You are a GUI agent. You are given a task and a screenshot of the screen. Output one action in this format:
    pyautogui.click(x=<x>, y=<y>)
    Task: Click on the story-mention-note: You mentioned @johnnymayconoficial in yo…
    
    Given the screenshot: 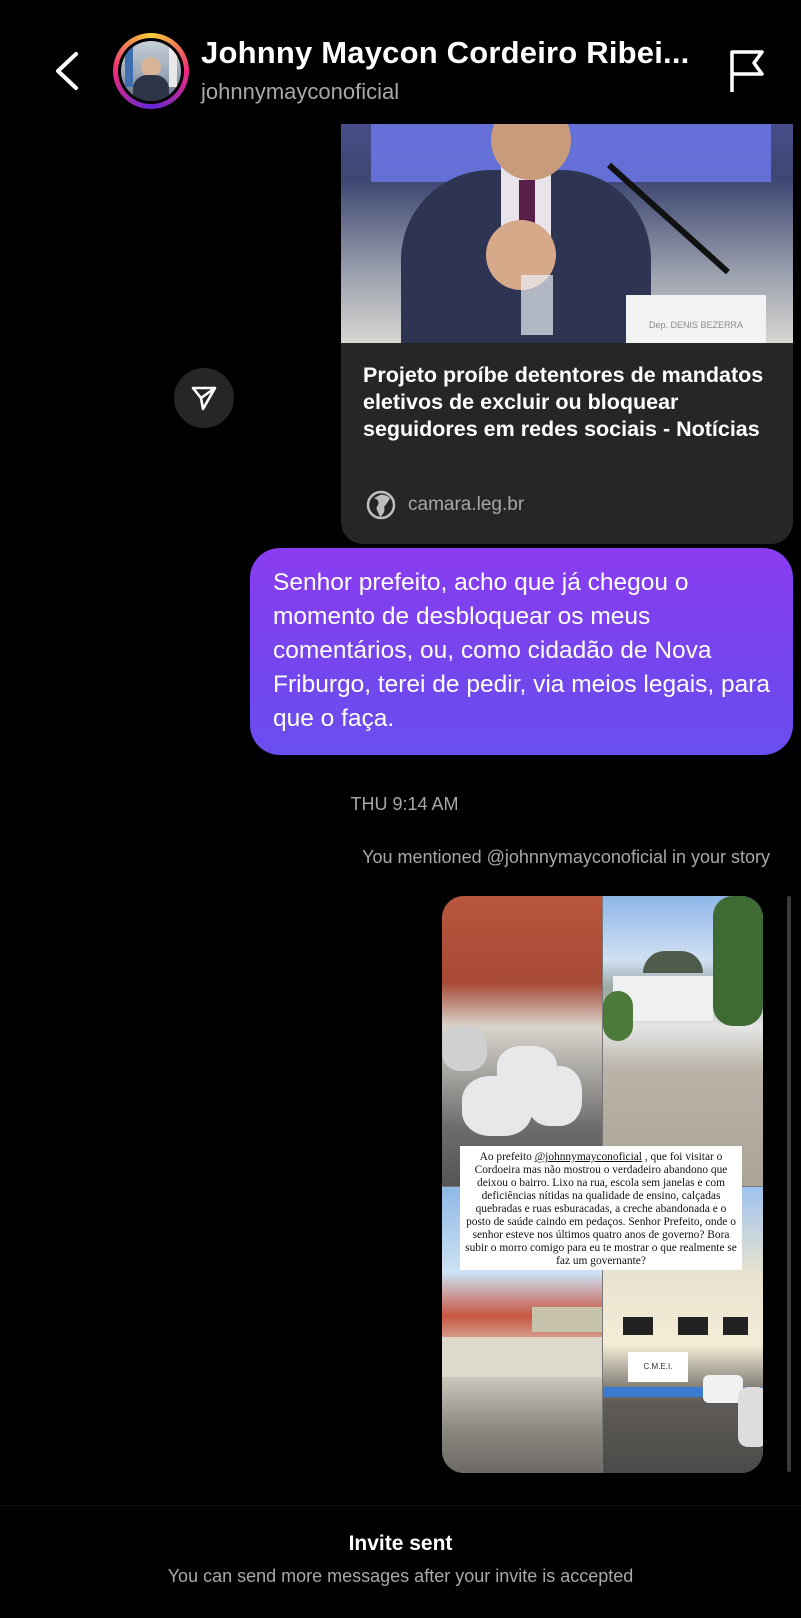 What is the action you would take?
    pyautogui.click(x=566, y=857)
    